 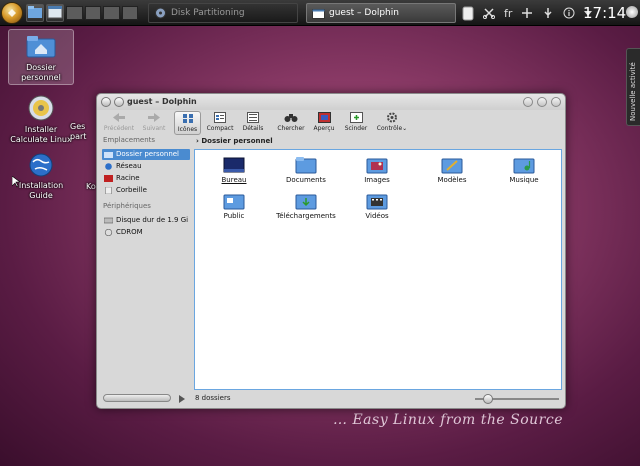 I want to click on file-item-bureau: Bureau, so click(x=234, y=170).